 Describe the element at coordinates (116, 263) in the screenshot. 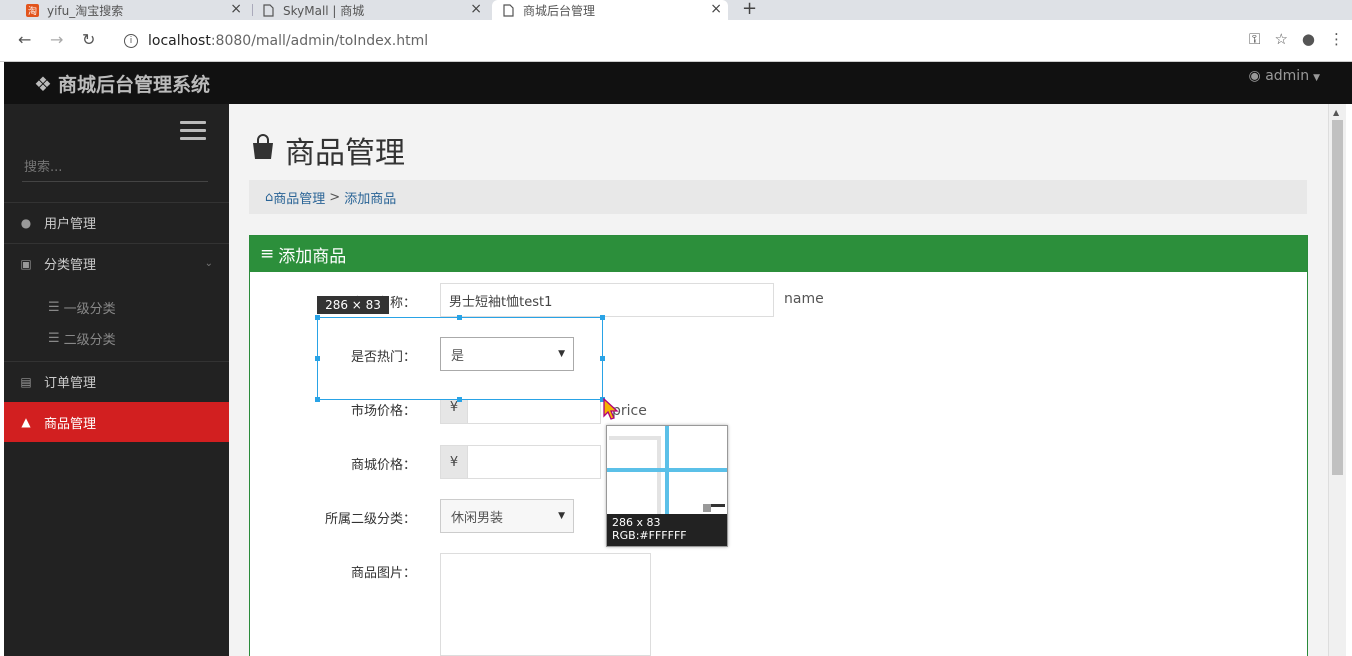

I see `sidebar-item-categories: ▣ 分类管理 ⌄` at that location.